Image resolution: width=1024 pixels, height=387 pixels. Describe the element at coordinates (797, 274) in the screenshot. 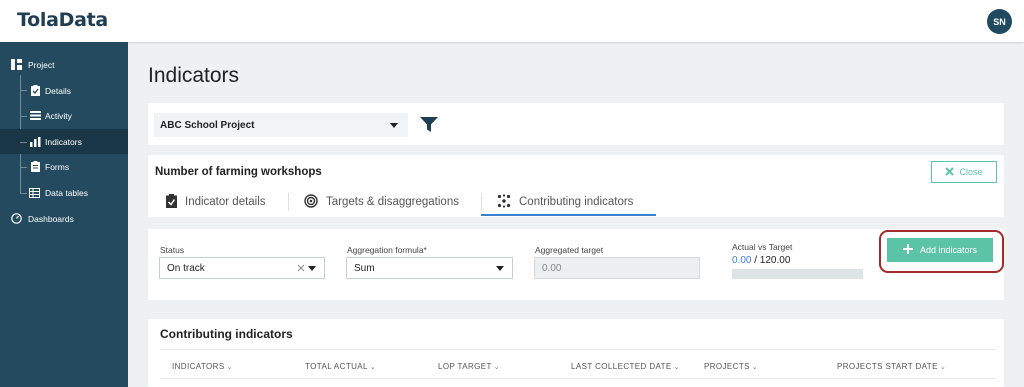

I see `progress-bar` at that location.